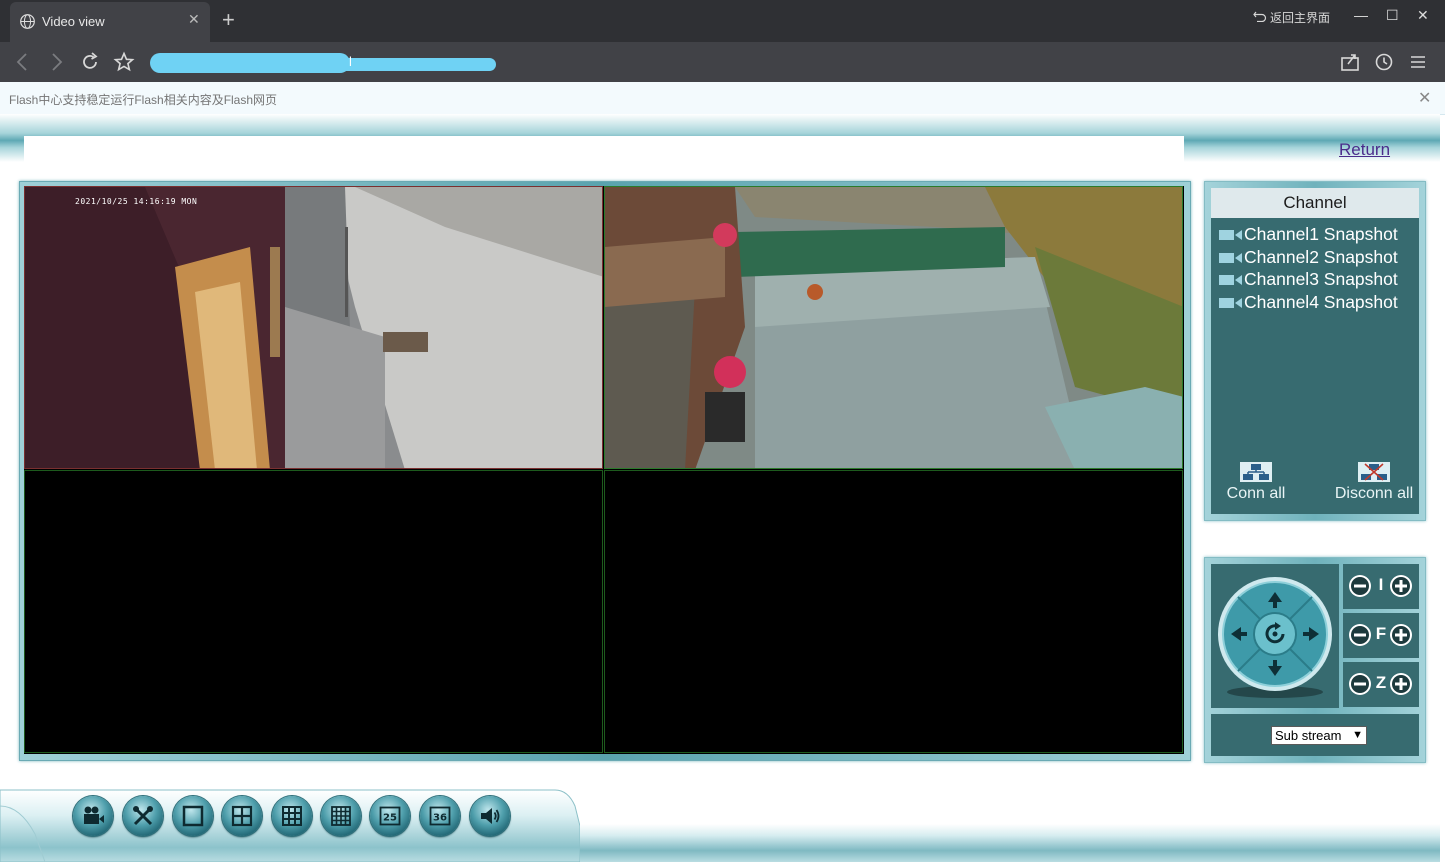 The height and width of the screenshot is (862, 1445). I want to click on channel-item-2: Channel2 Snapshot, so click(1308, 258).